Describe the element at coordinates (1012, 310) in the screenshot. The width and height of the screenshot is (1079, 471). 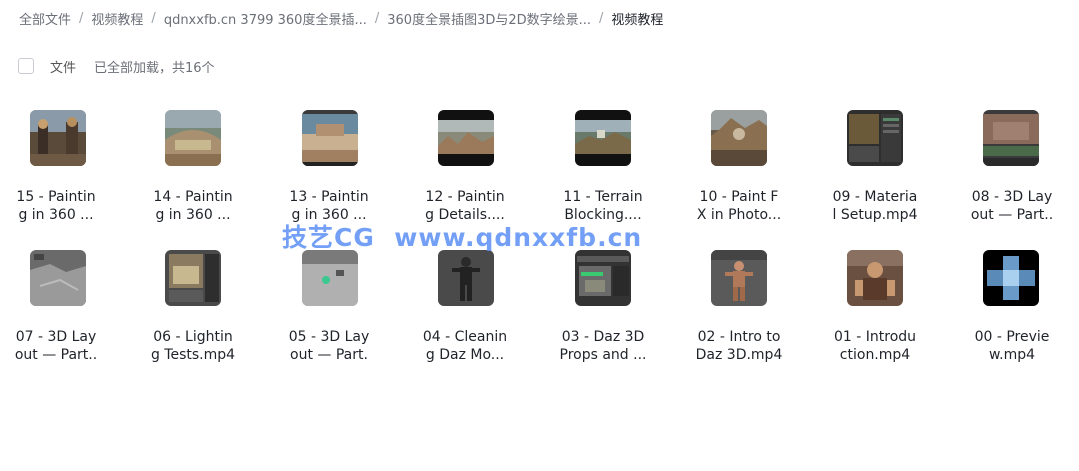
I see `file-item: 00 - Previe w.mp4` at that location.